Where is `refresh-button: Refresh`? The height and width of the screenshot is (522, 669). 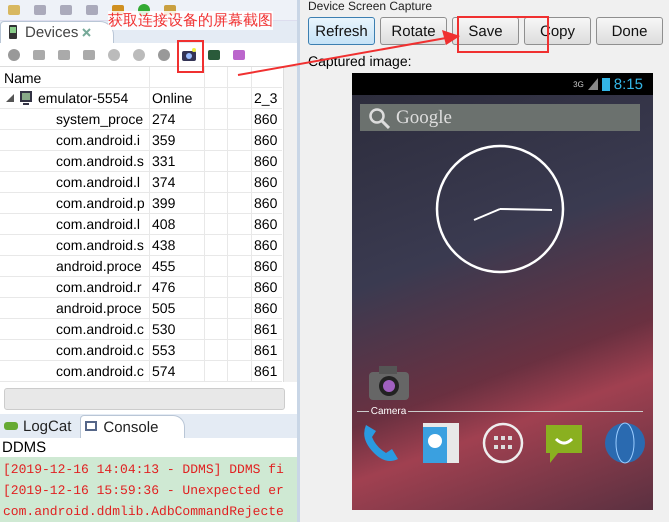 refresh-button: Refresh is located at coordinates (341, 31).